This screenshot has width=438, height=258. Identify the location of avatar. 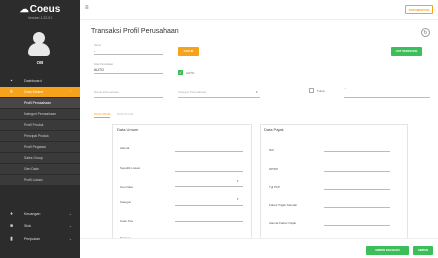
(39, 44).